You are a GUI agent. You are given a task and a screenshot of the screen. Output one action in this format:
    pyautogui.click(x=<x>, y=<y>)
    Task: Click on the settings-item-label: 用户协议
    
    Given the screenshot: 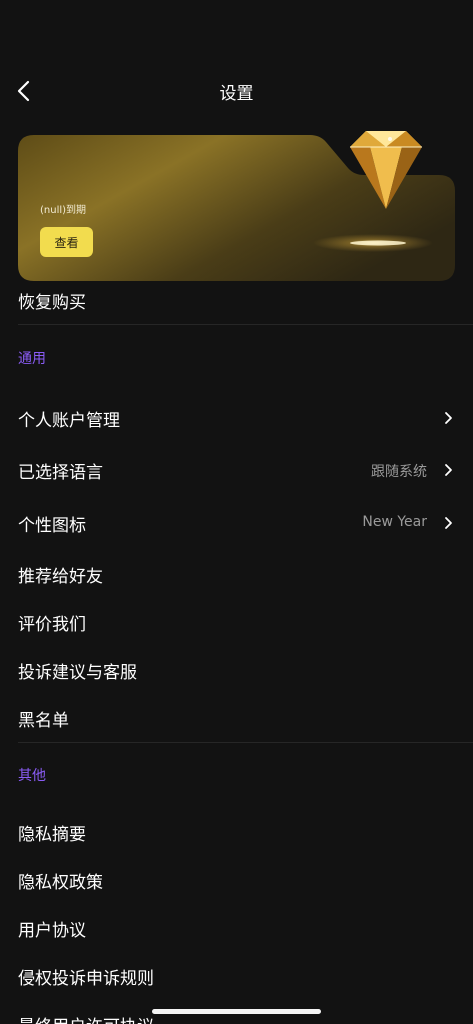 What is the action you would take?
    pyautogui.click(x=52, y=931)
    